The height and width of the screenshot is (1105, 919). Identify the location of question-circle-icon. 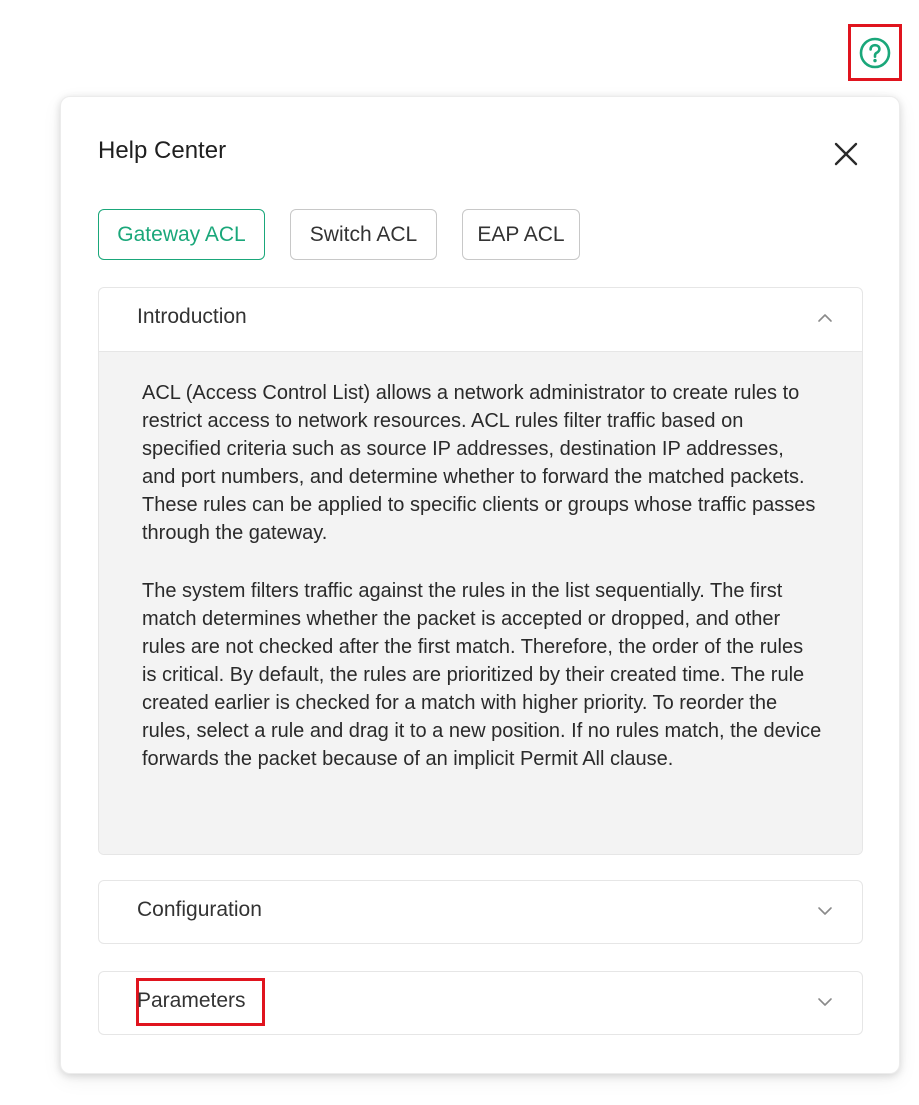
(875, 52).